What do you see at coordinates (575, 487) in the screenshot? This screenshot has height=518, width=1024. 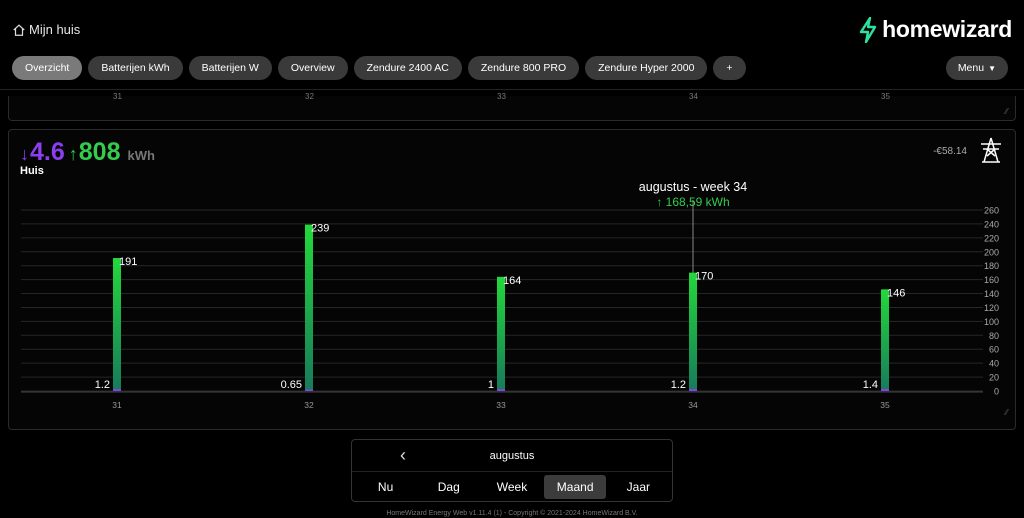 I see `period-maand: Maand` at bounding box center [575, 487].